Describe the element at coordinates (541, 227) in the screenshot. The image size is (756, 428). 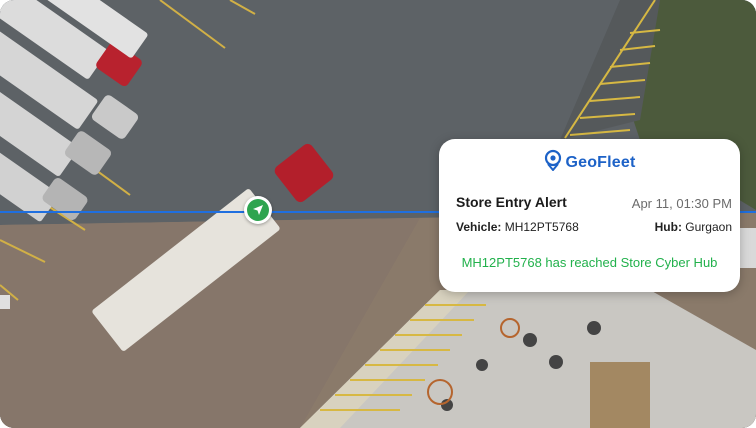
I see `vehicle-value: MH12PT5768` at that location.